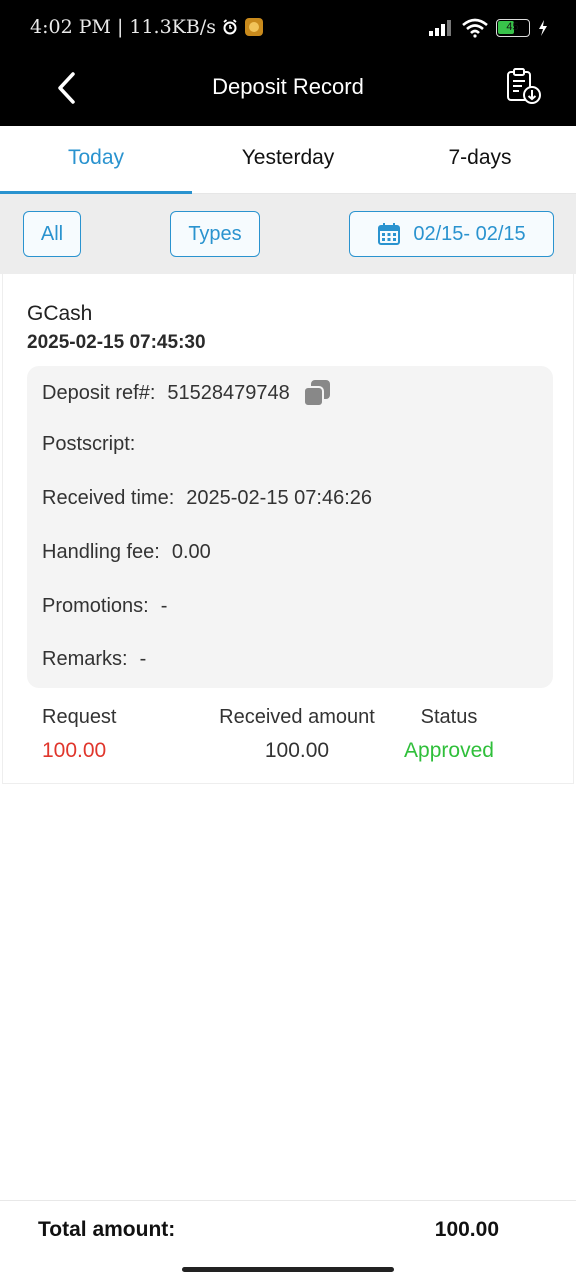 The image size is (576, 1280). I want to click on request-value: 100.00, so click(74, 750).